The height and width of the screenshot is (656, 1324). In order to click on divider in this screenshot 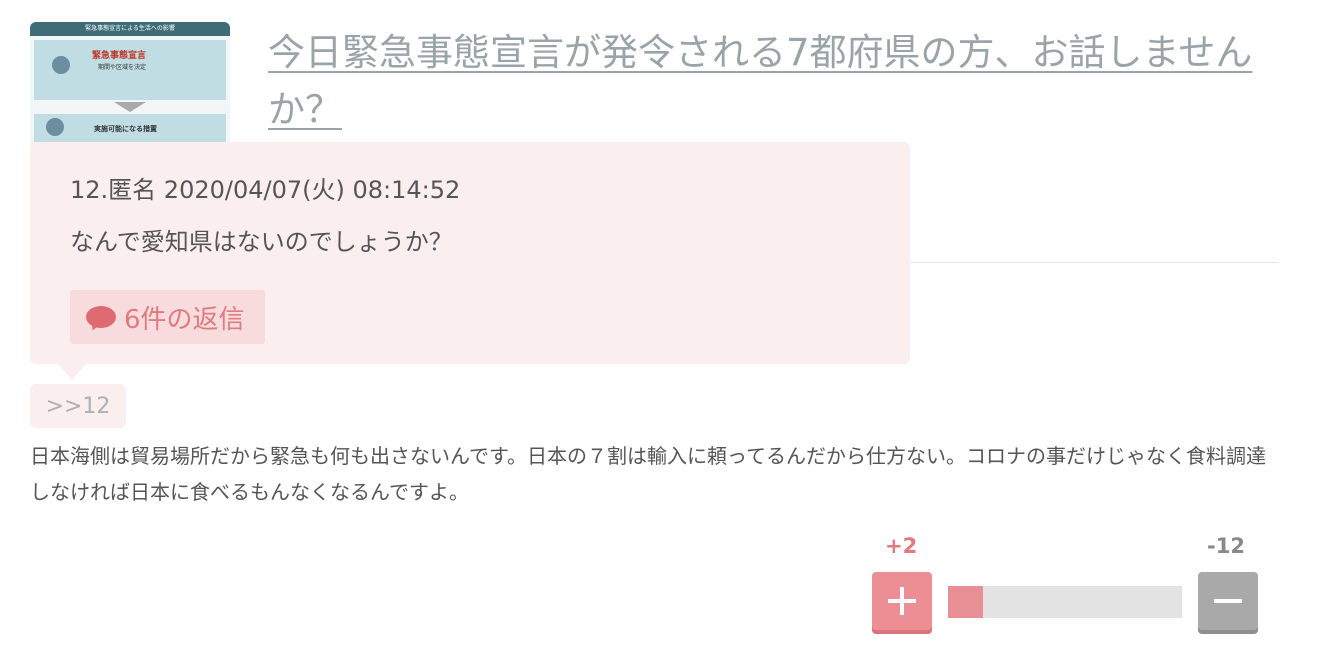, I will do `click(1094, 262)`.